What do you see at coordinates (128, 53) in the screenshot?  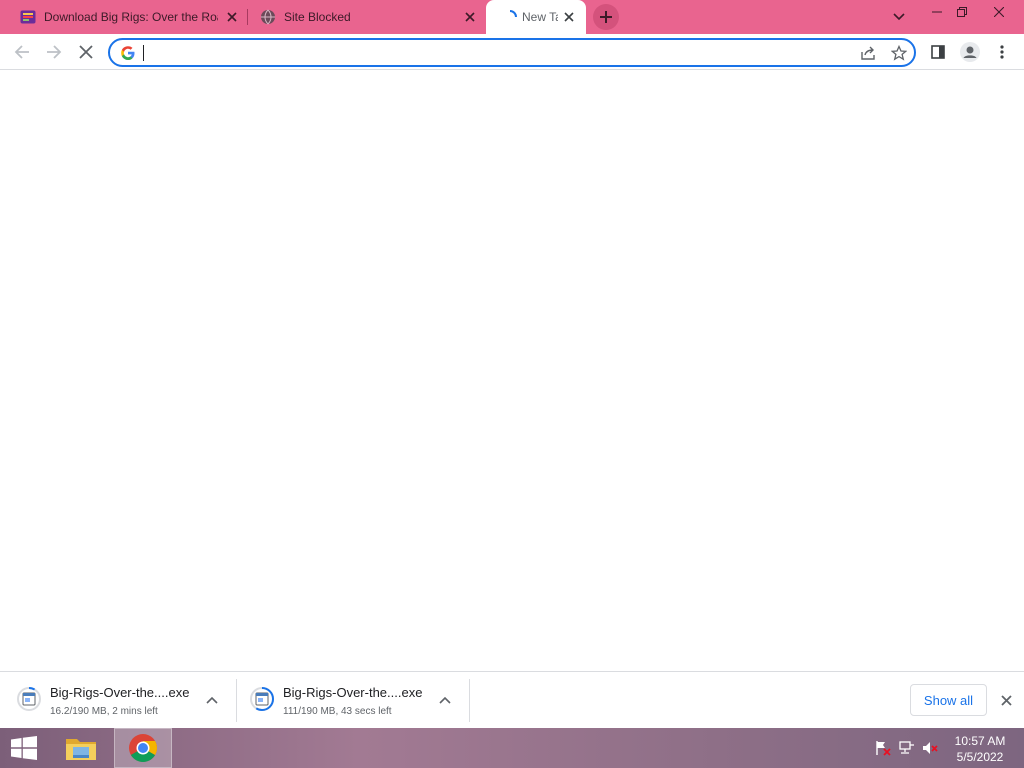 I see `google-icon` at bounding box center [128, 53].